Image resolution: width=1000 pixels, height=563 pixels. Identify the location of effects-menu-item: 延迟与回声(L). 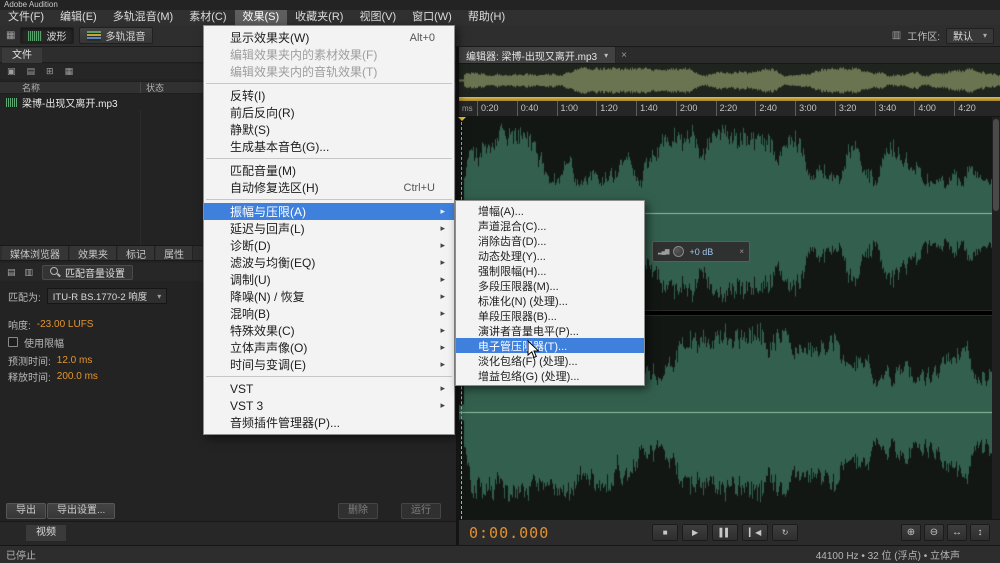
(329, 228).